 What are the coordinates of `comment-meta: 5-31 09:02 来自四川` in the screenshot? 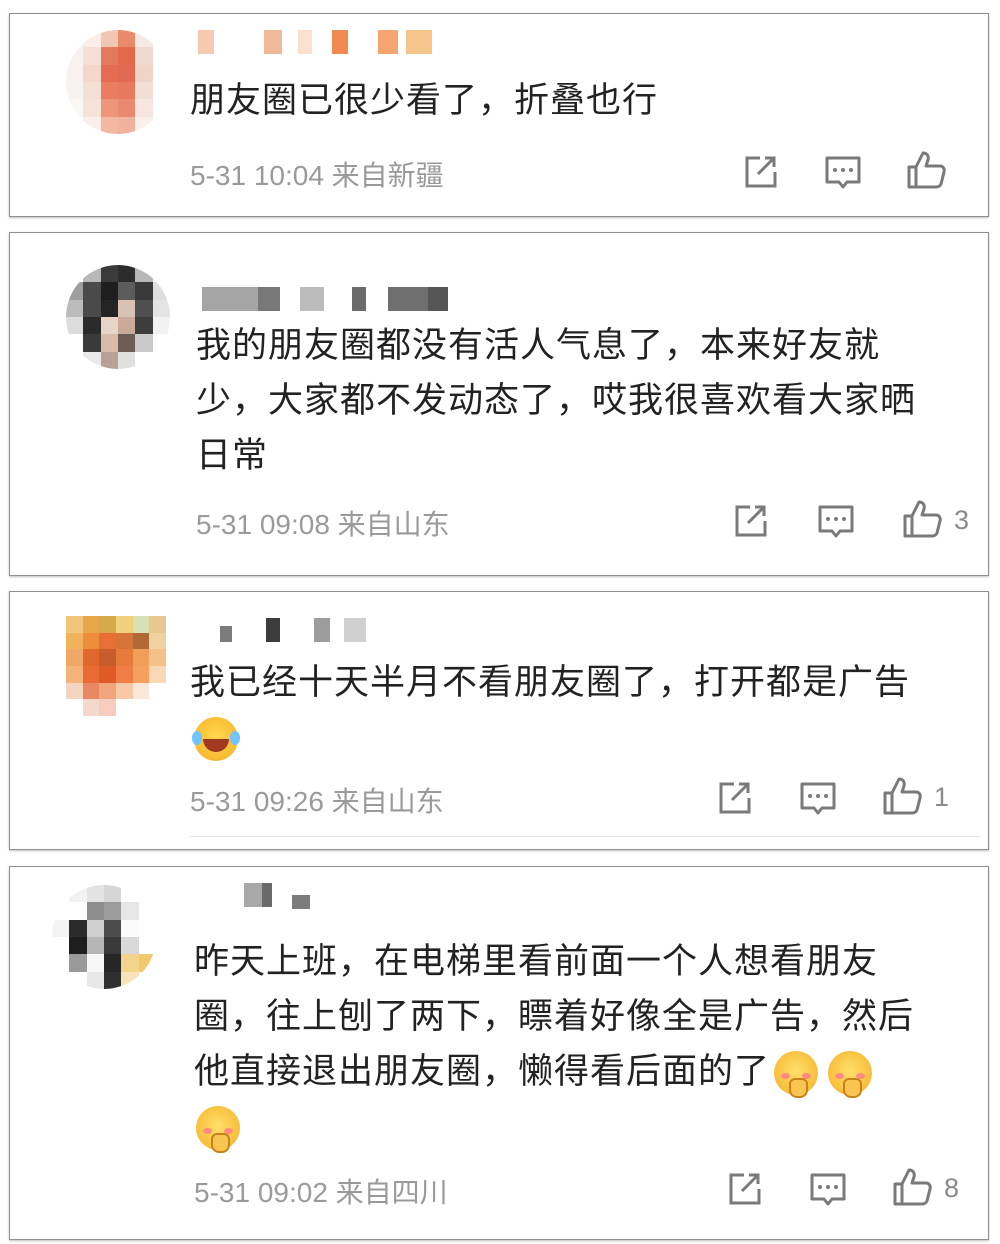 It's located at (321, 1191).